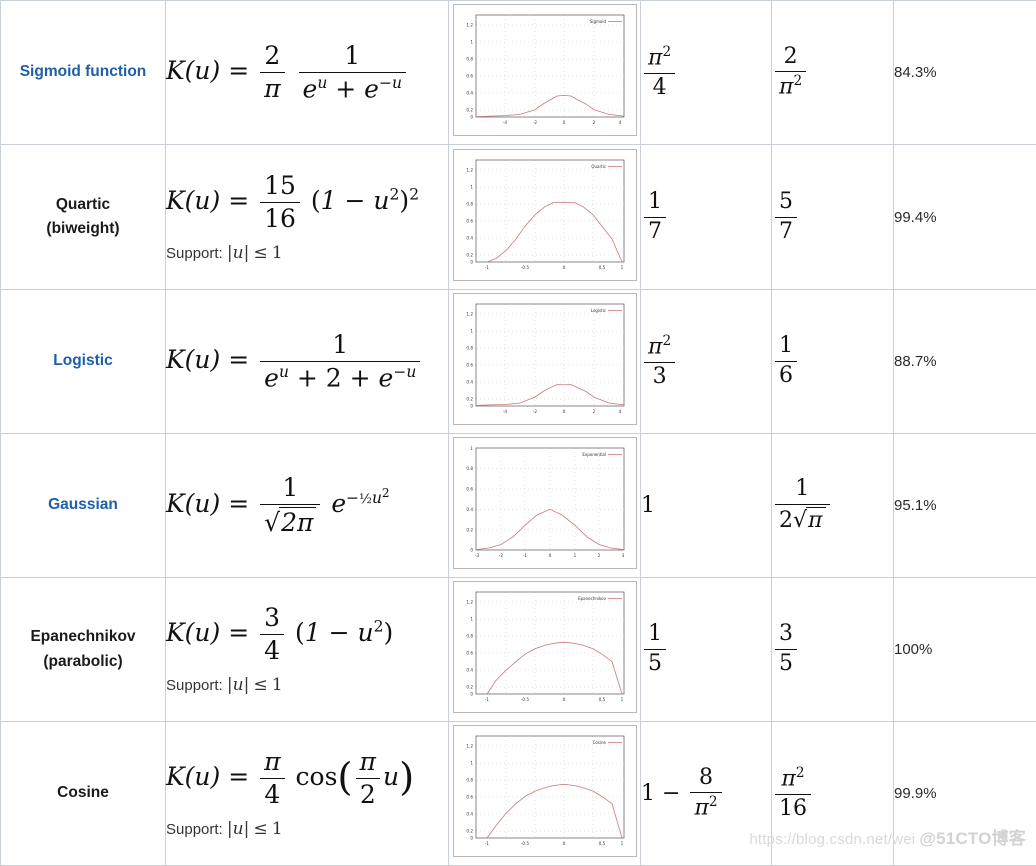 Image resolution: width=1036 pixels, height=866 pixels. I want to click on variance-quartic: 17, so click(706, 217).